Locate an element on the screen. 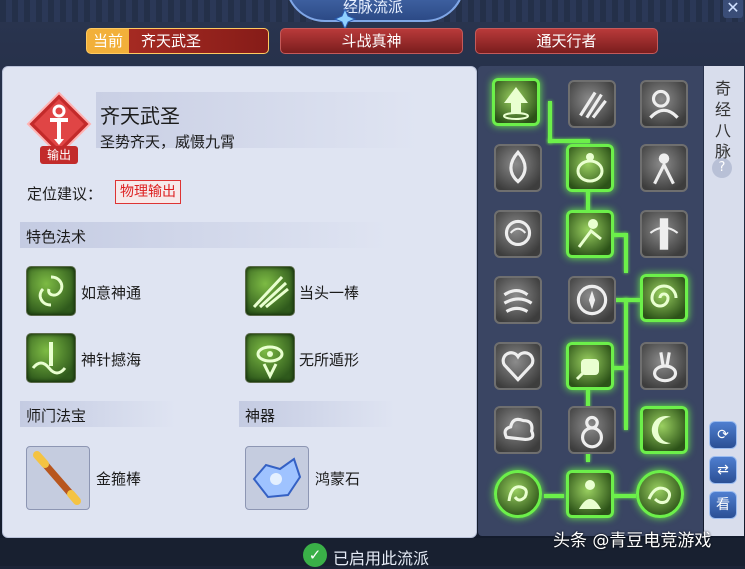 The height and width of the screenshot is (569, 745). skill-name: 神针撼海 is located at coordinates (111, 360).